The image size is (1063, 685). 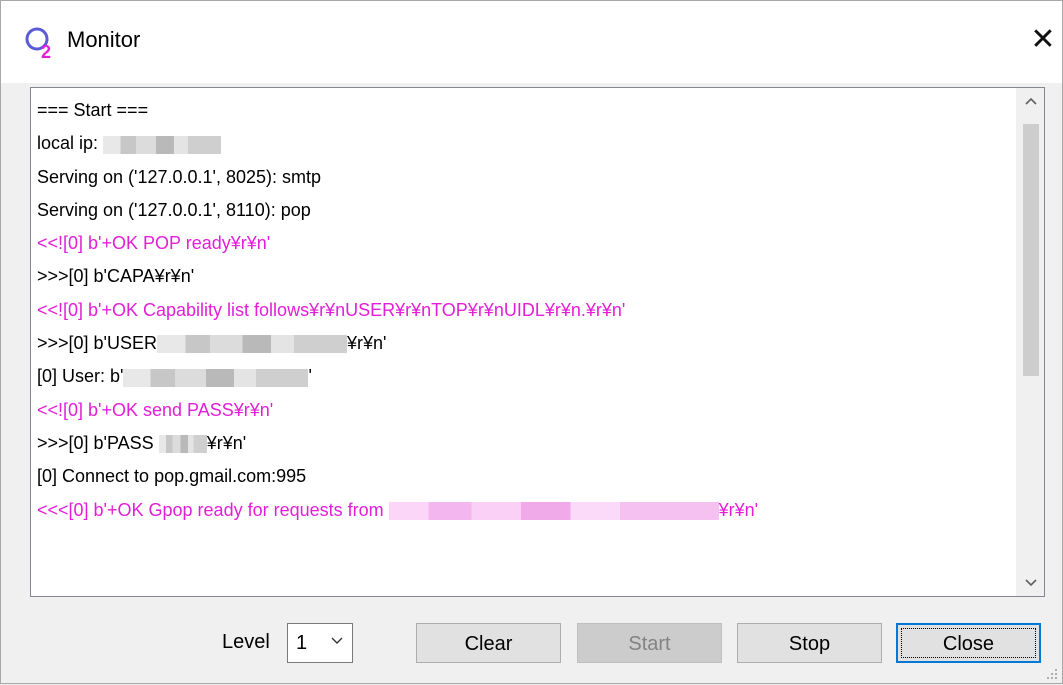 I want to click on log-line: [0] Connect to pop.gmail.com:995, so click(x=525, y=476).